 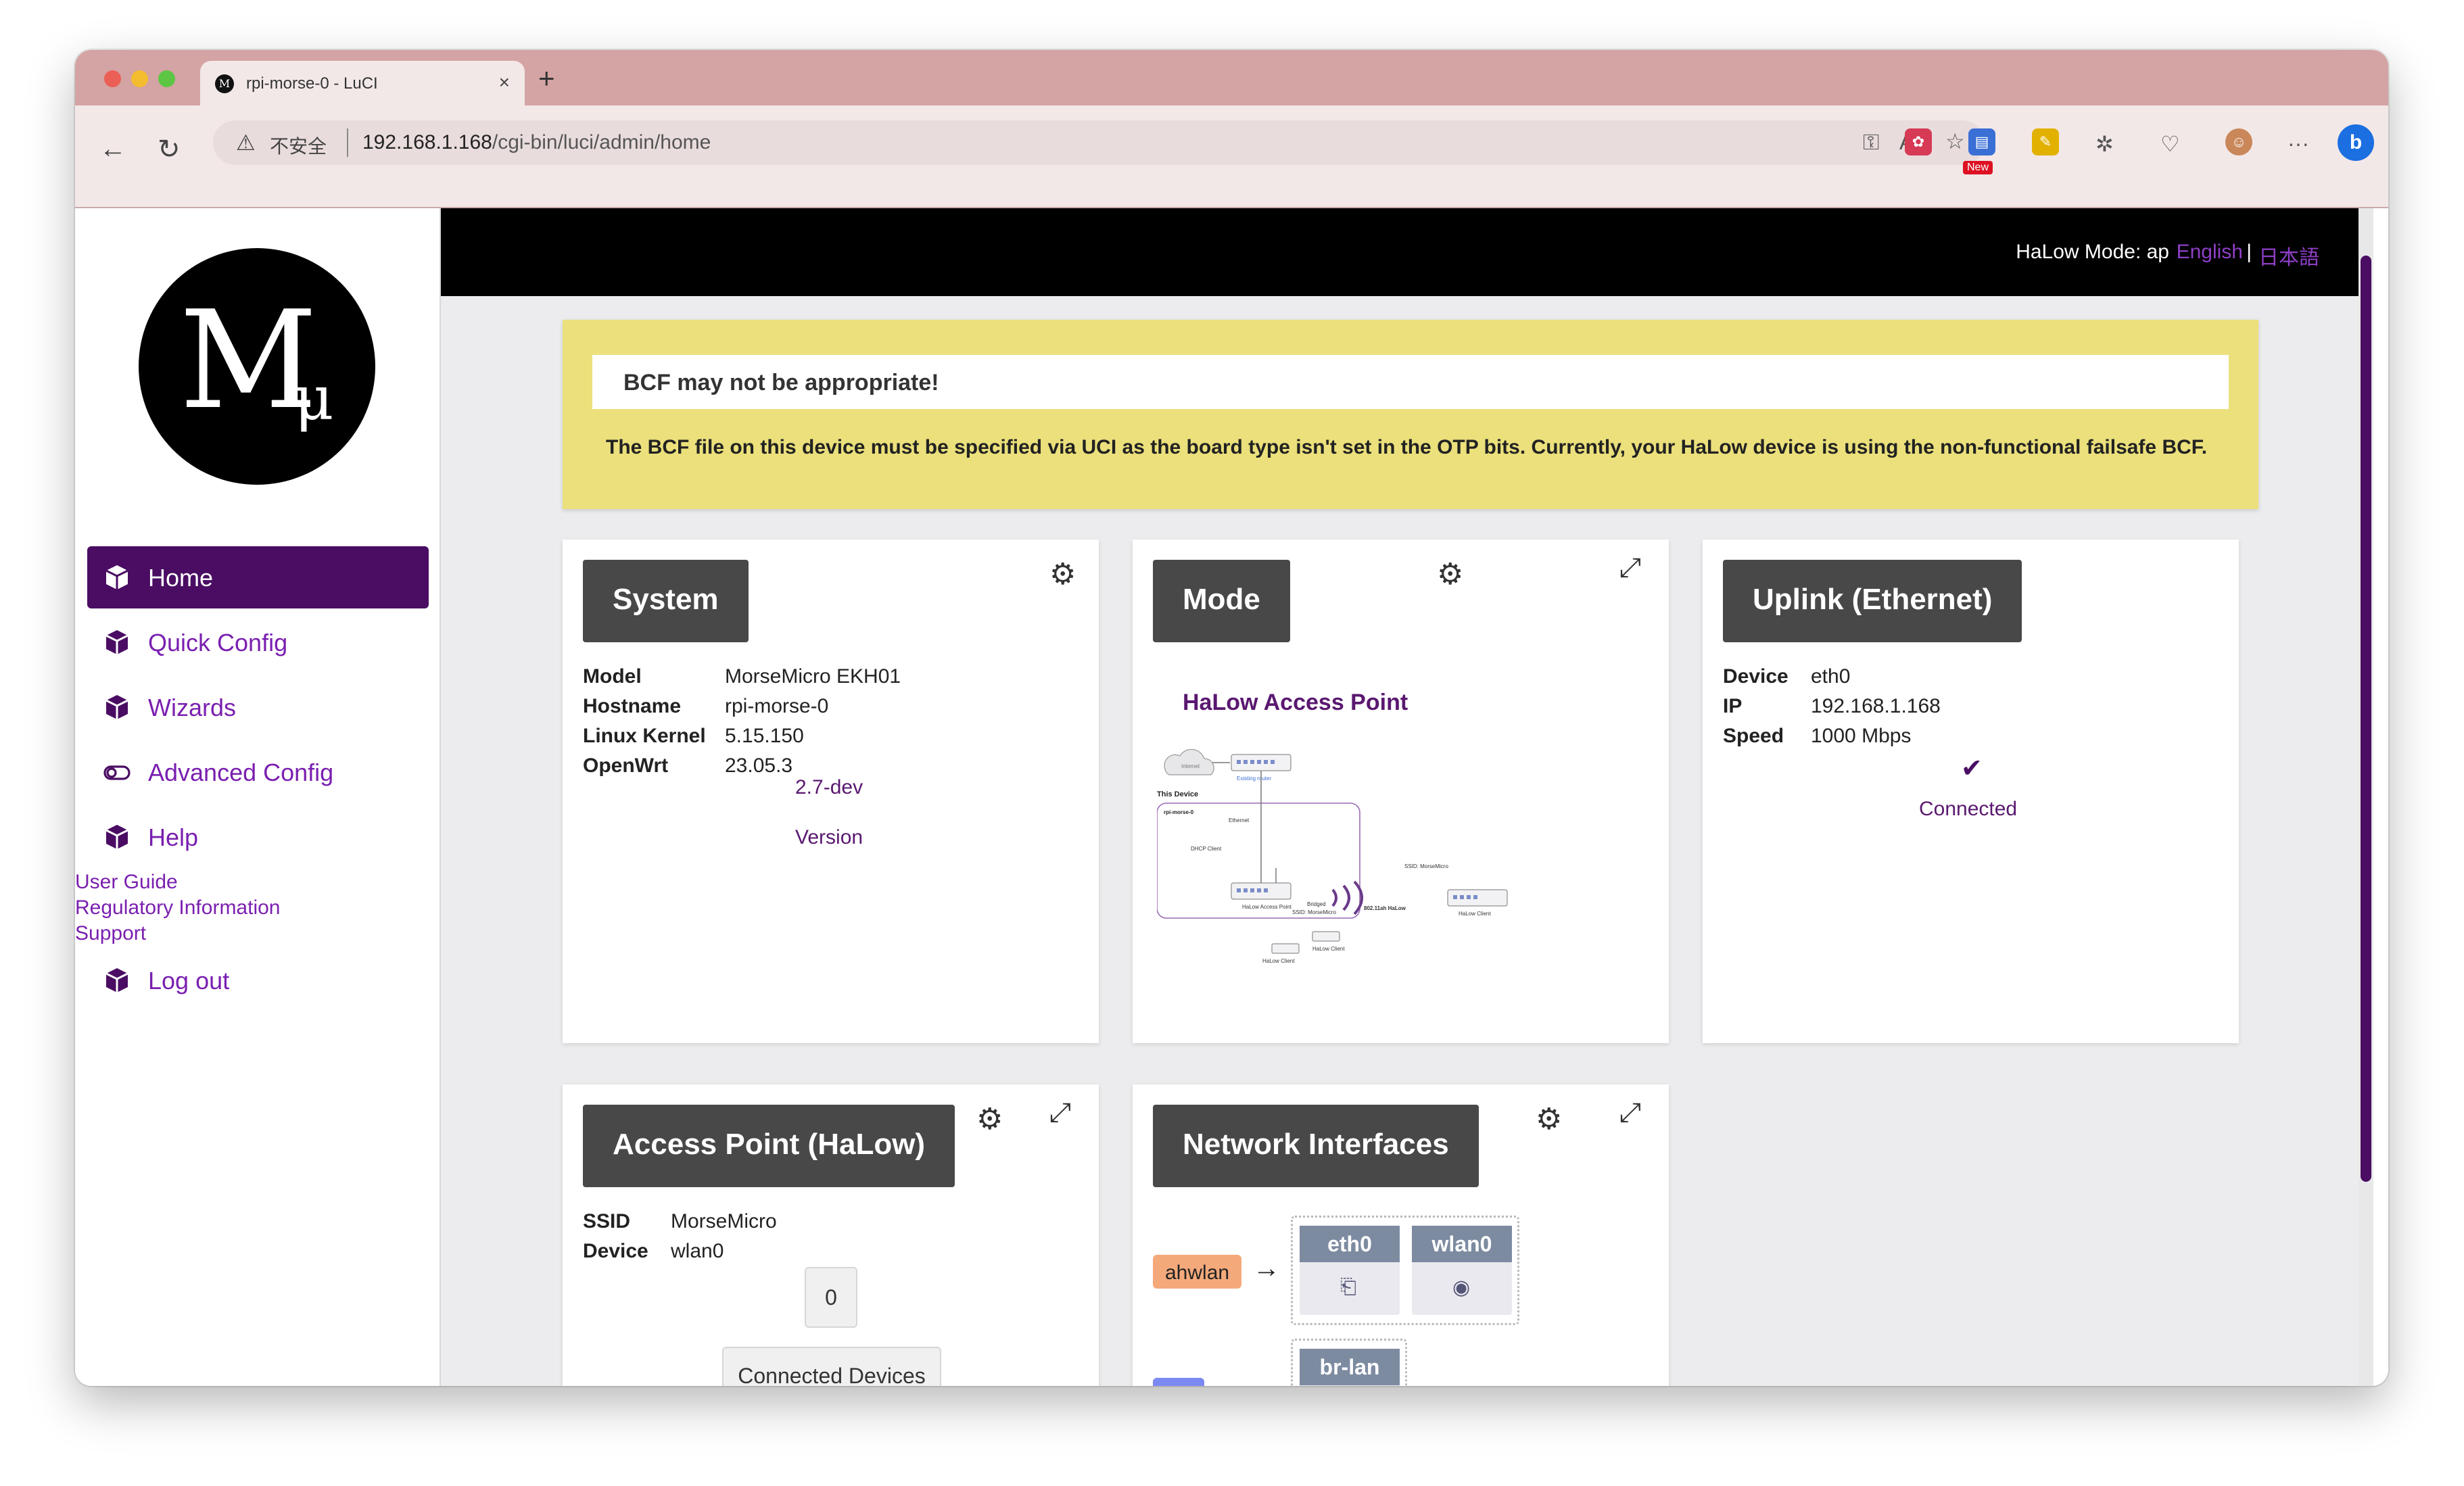 I want to click on extensions-puzzle-icon: ✲, so click(x=2104, y=144).